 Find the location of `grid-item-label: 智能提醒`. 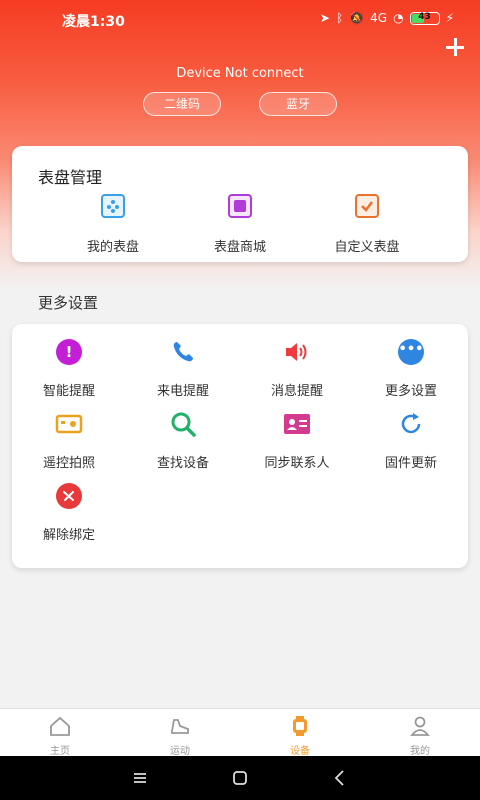

grid-item-label: 智能提醒 is located at coordinates (68, 391).